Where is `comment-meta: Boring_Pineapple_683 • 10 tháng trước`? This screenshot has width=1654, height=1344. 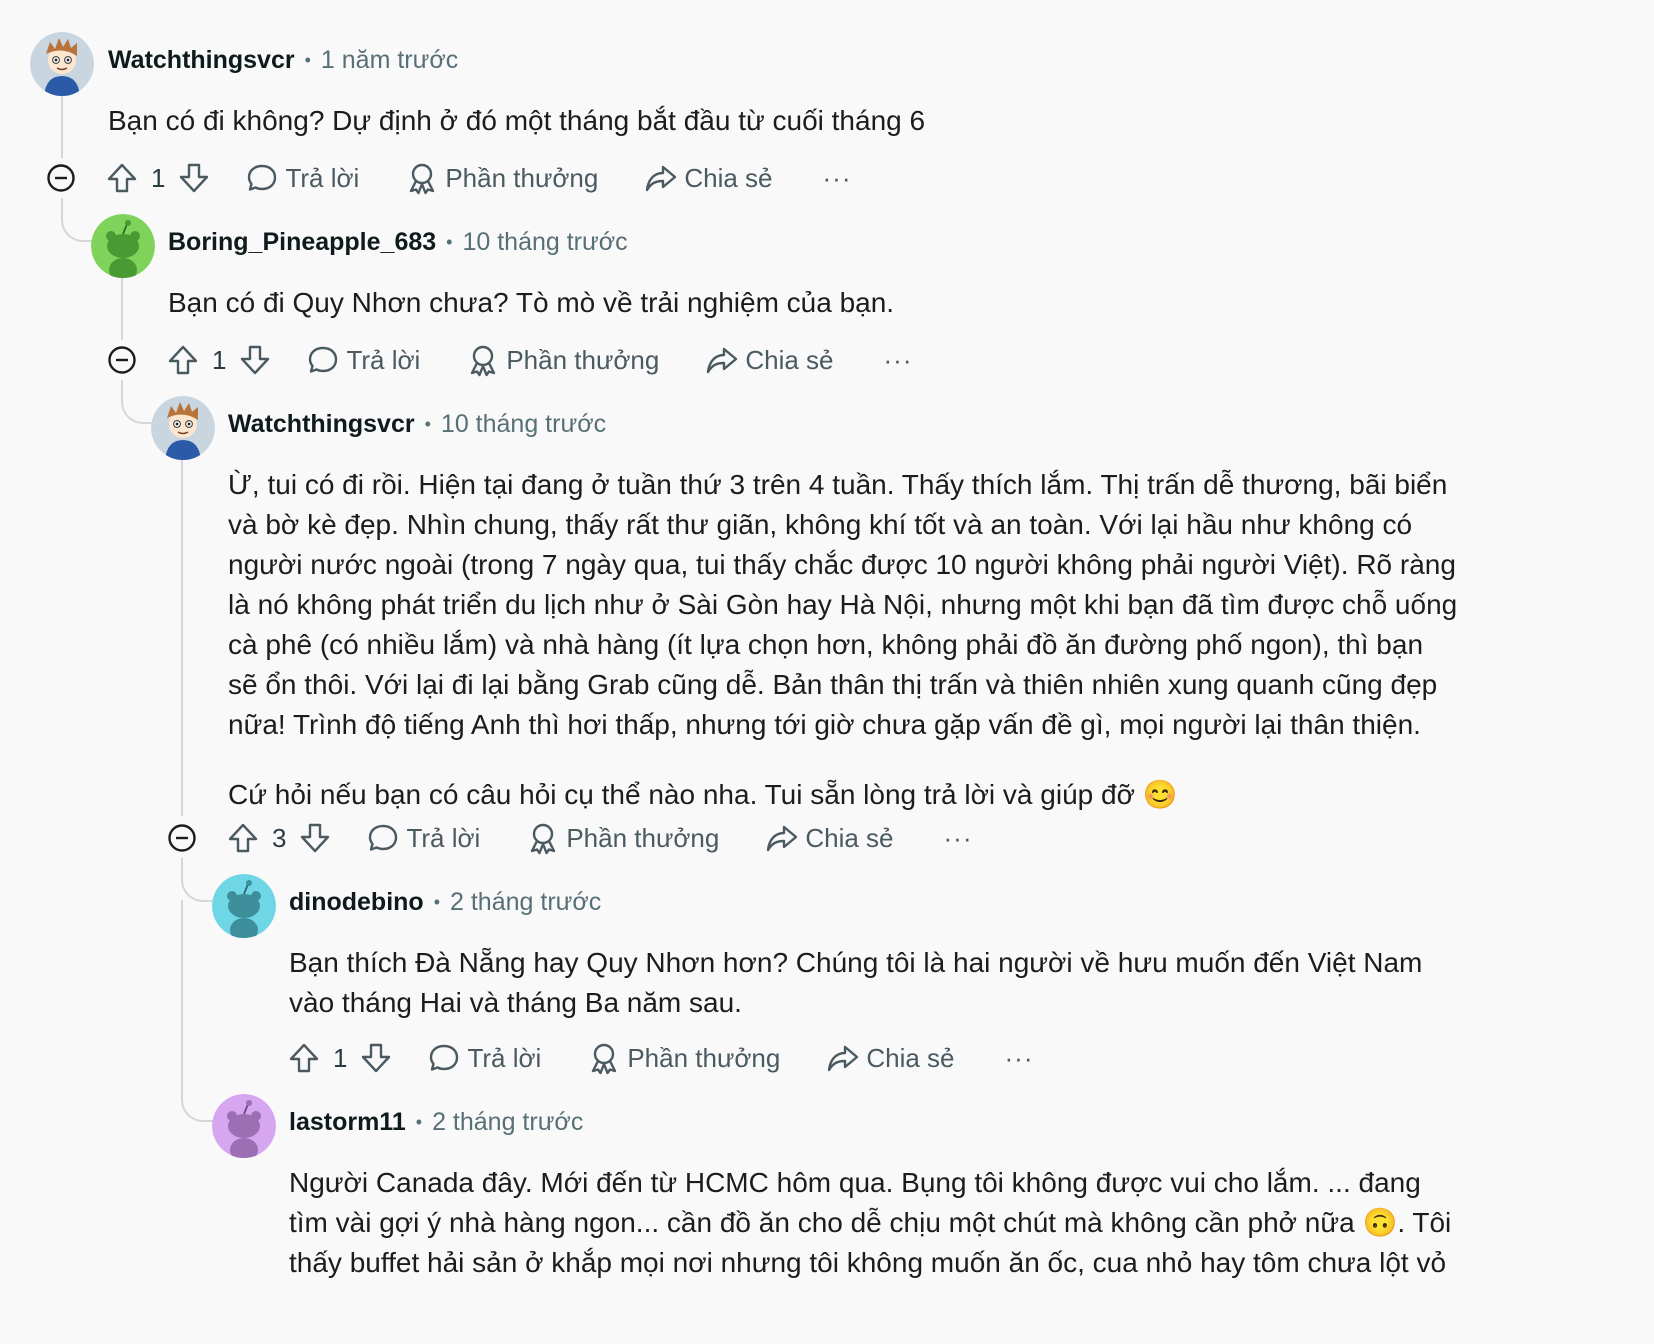 comment-meta: Boring_Pineapple_683 • 10 tháng trước is located at coordinates (398, 242).